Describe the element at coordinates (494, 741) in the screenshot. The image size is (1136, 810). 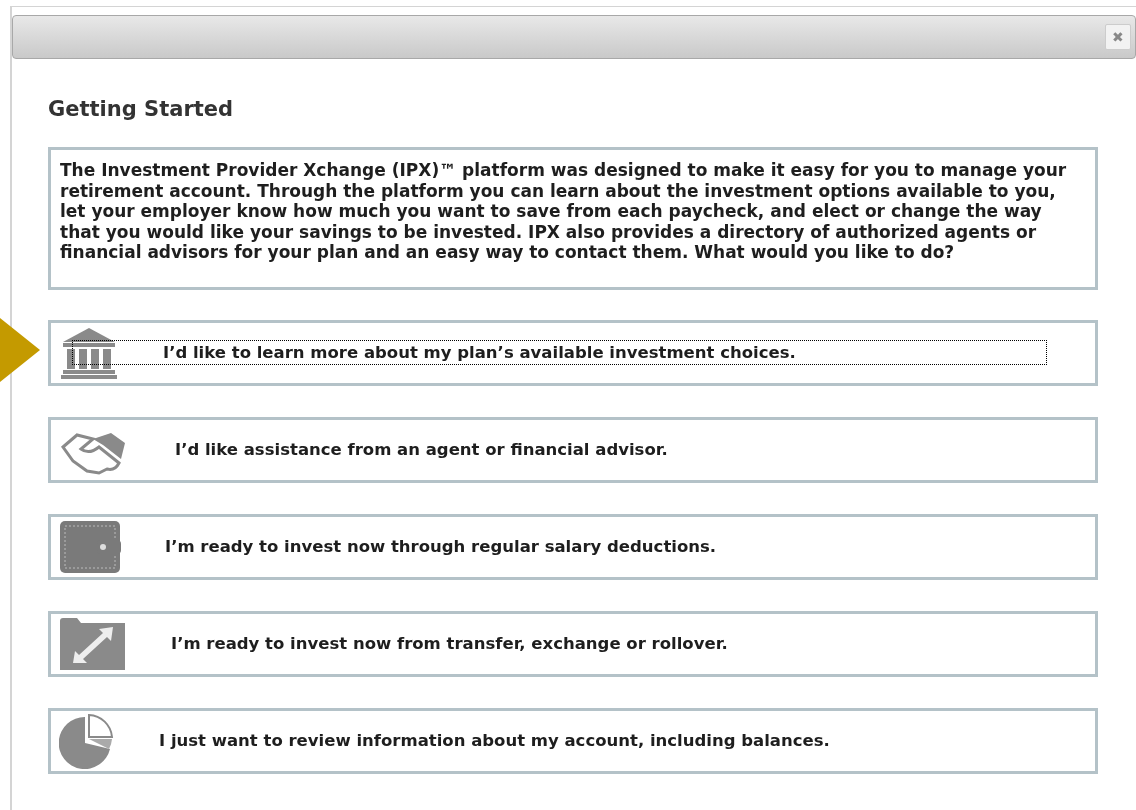
I see `option-label: I just want to review information about my account, including balances.` at that location.